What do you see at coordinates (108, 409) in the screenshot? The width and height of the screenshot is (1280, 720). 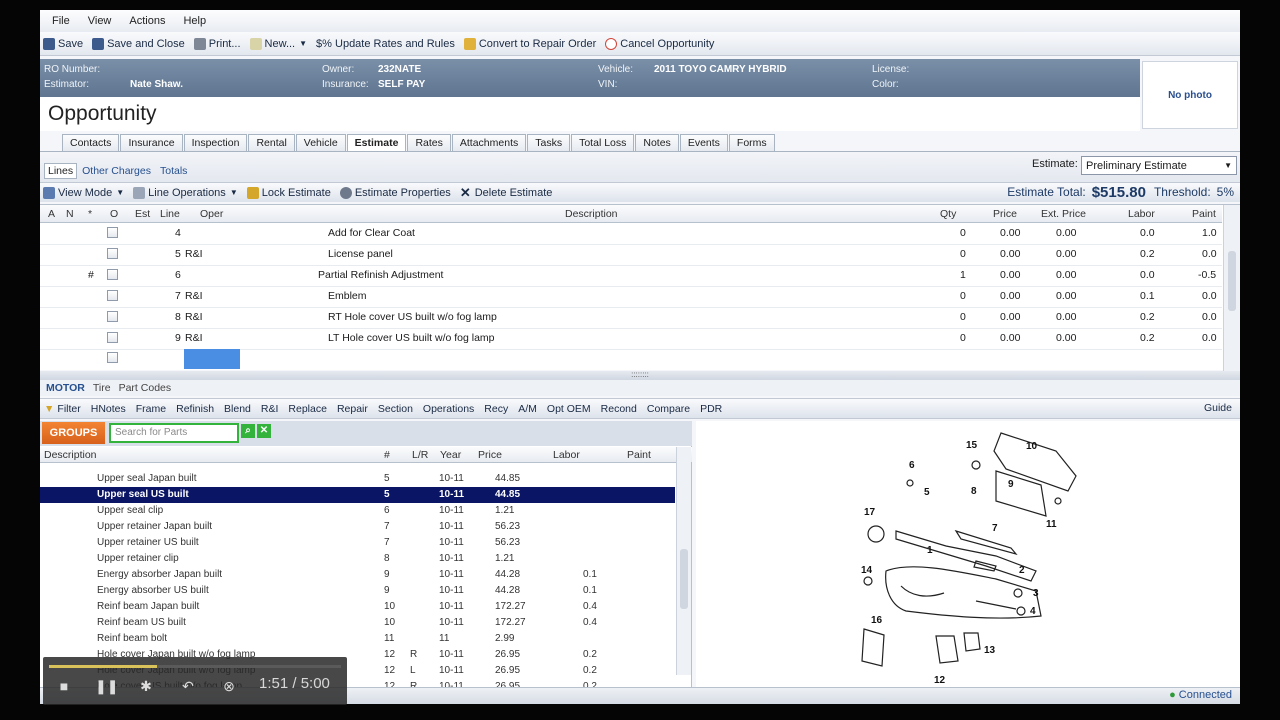 I see `hnotes-button: HNotes` at bounding box center [108, 409].